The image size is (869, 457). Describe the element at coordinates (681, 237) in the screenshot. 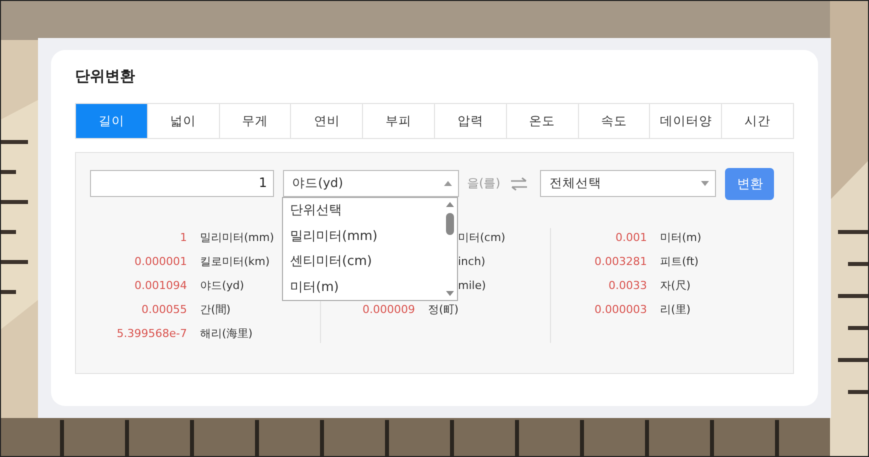

I see `unit-name: 미터(m)` at that location.